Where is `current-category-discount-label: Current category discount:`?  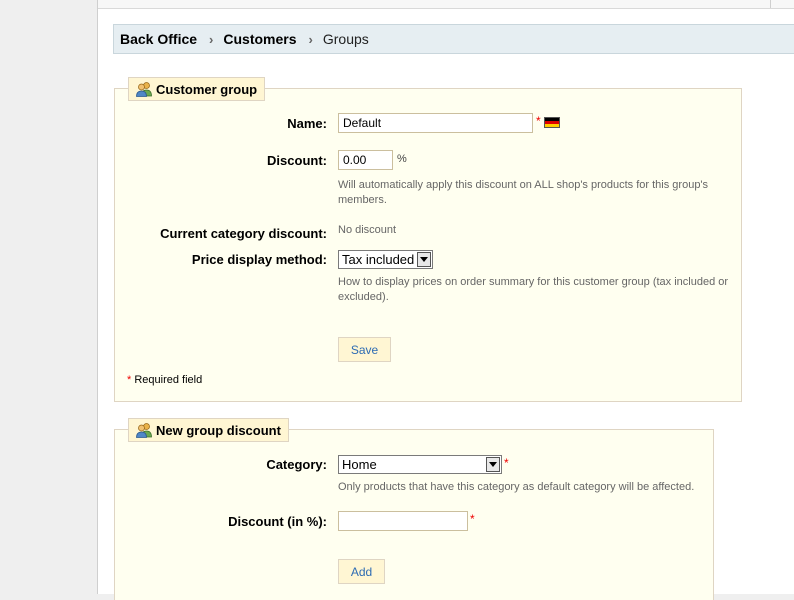
current-category-discount-label: Current category discount: is located at coordinates (243, 233).